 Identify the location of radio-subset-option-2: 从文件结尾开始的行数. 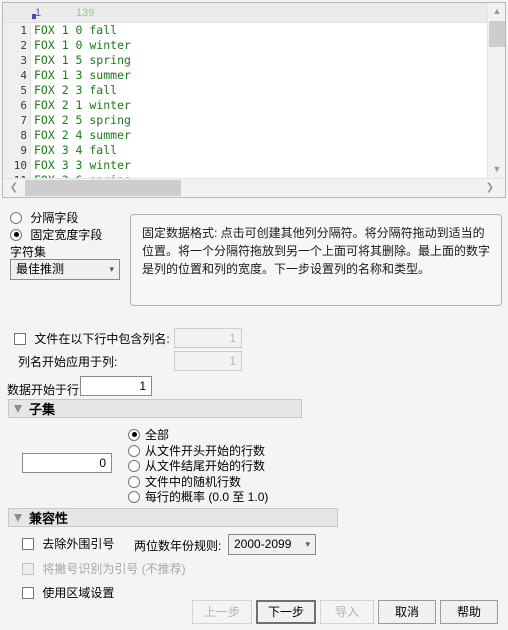
(196, 465).